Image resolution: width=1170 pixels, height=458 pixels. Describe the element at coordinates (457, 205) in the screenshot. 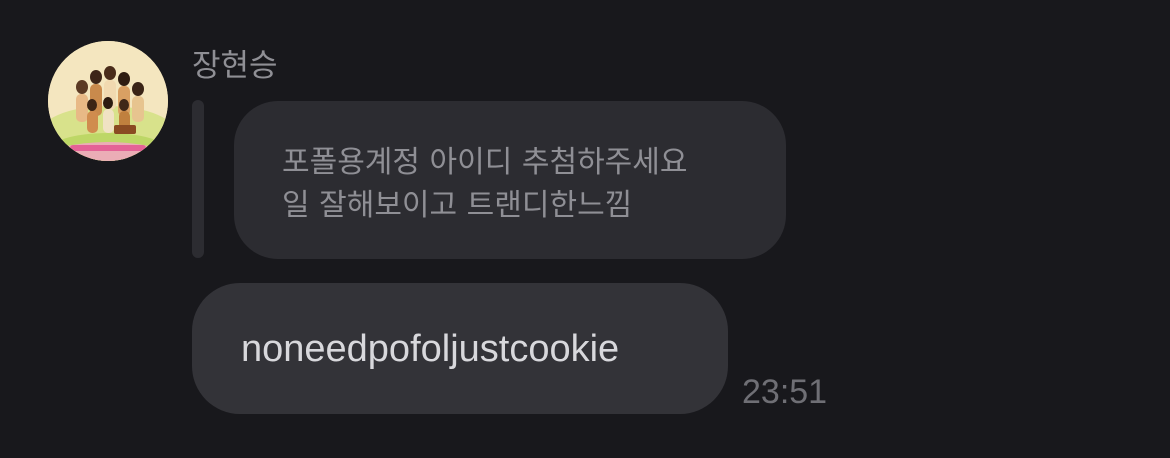

I see `quoted-message-line: 일 잘해보이고 트랜디한느낌` at that location.